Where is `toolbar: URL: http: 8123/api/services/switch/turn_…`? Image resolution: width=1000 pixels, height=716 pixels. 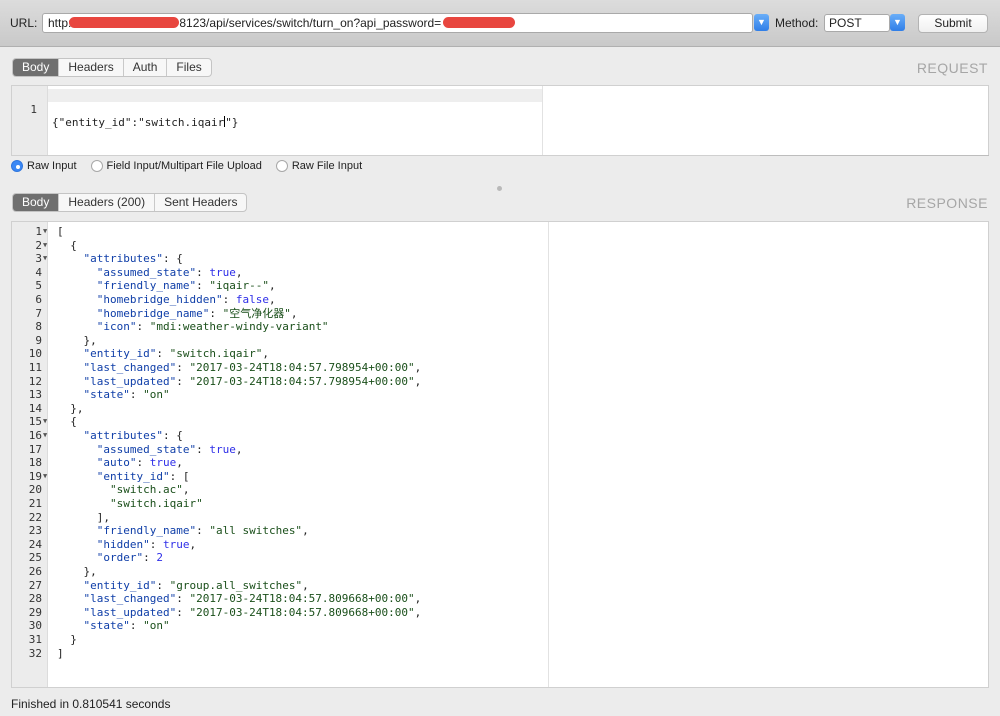 toolbar: URL: http: 8123/api/services/switch/turn_… is located at coordinates (500, 23).